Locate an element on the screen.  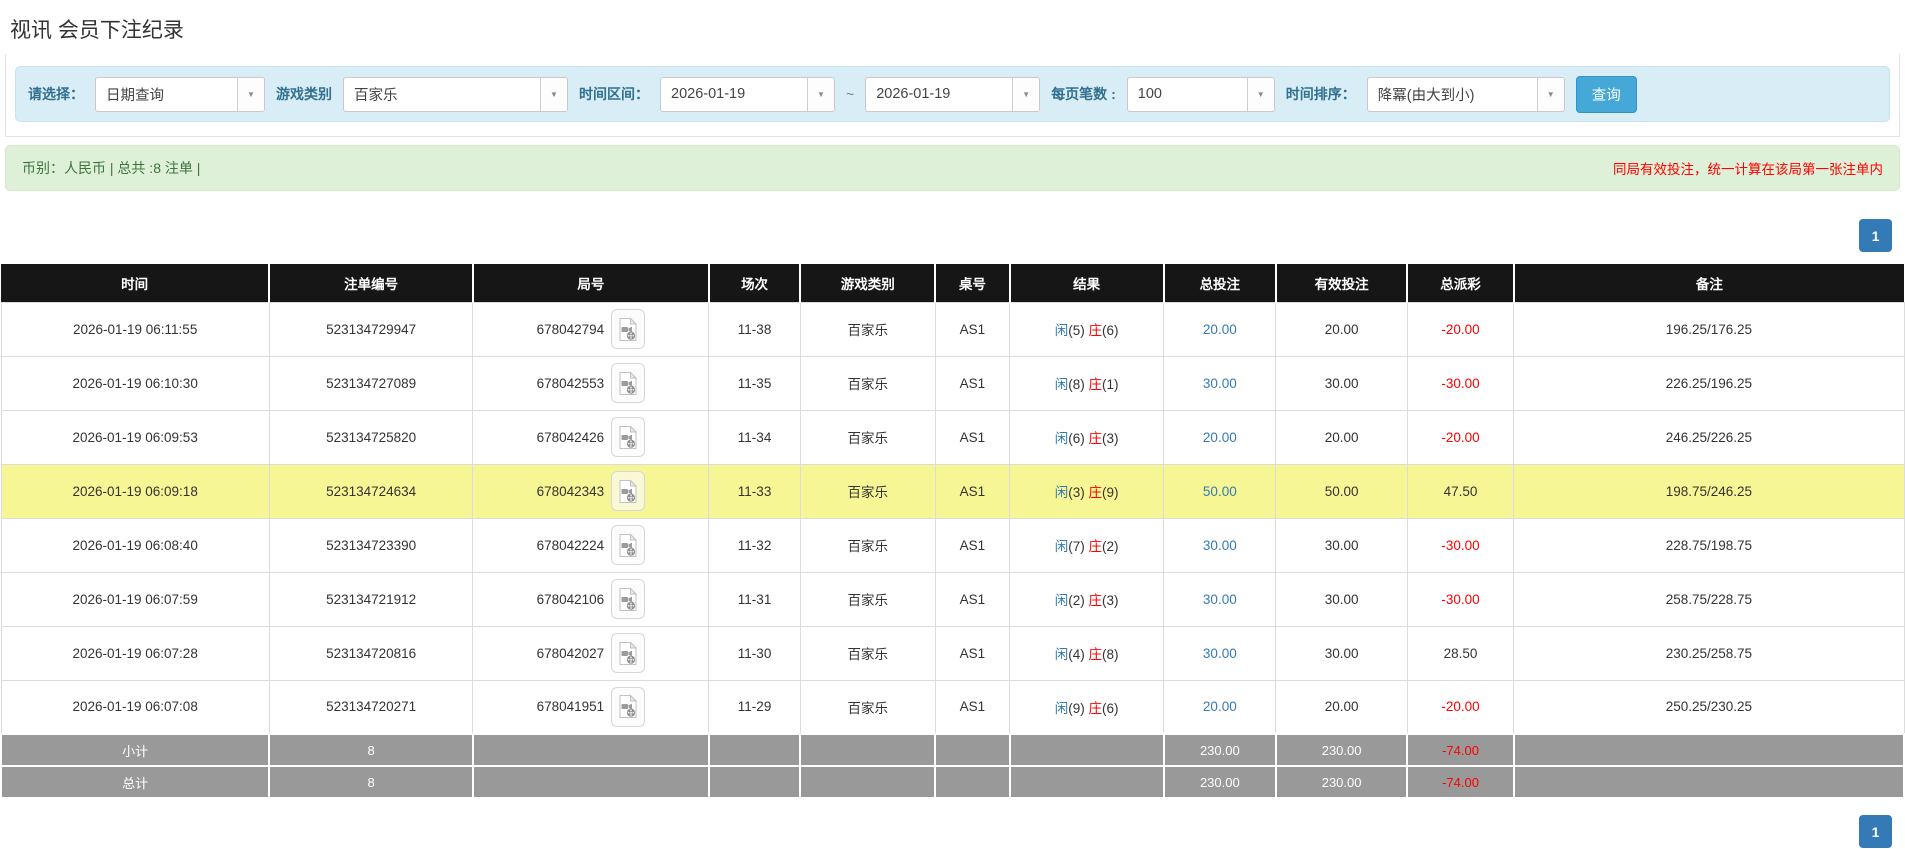
cell-valid-bet: 50.00 is located at coordinates (1341, 491).